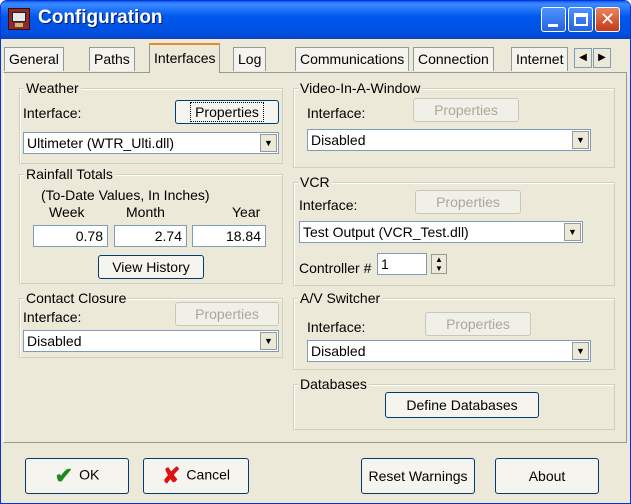 The height and width of the screenshot is (504, 631). I want to click on close-button: ✕, so click(607, 19).